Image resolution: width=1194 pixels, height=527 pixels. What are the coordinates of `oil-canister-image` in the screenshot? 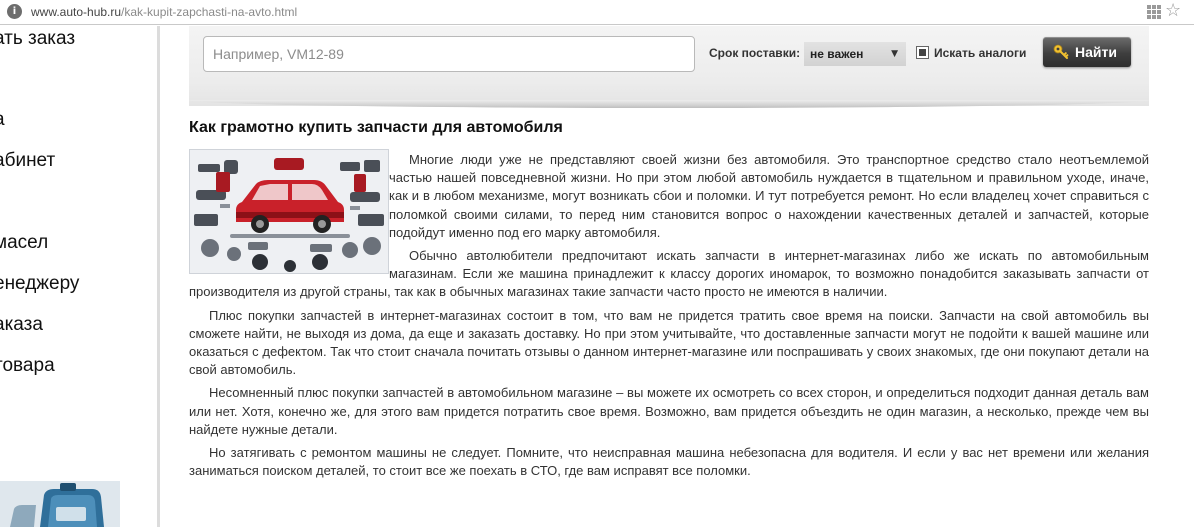 It's located at (60, 504).